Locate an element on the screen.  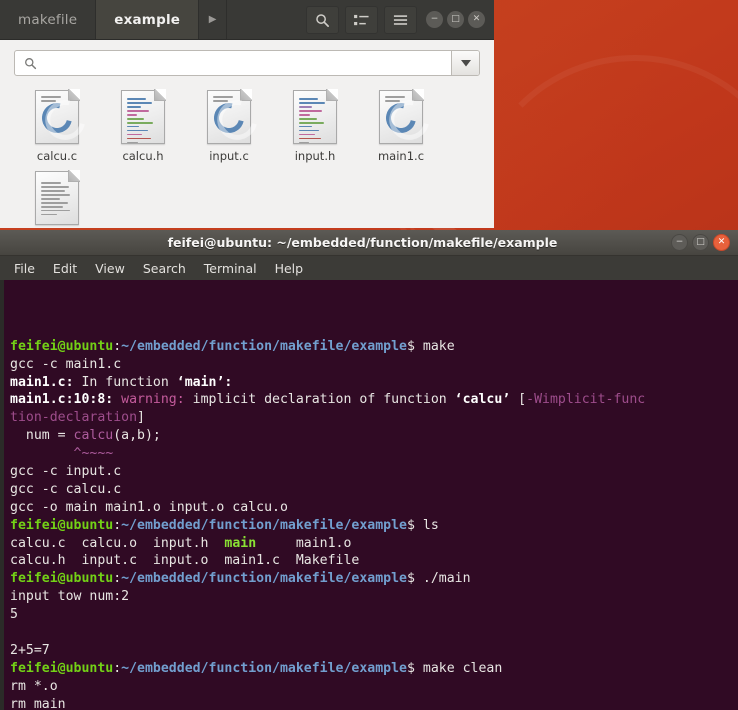
tab-example: example is located at coordinates (148, 19).